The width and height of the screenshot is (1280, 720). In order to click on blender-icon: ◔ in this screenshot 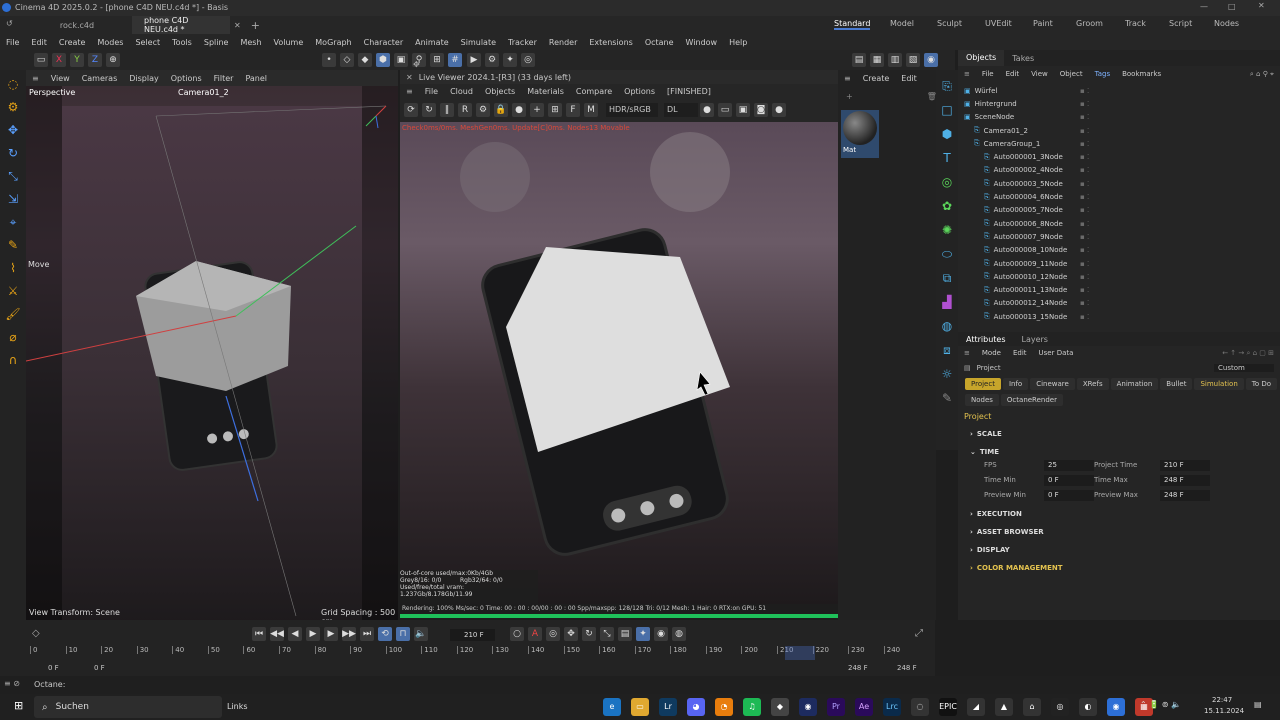, I will do `click(724, 707)`.